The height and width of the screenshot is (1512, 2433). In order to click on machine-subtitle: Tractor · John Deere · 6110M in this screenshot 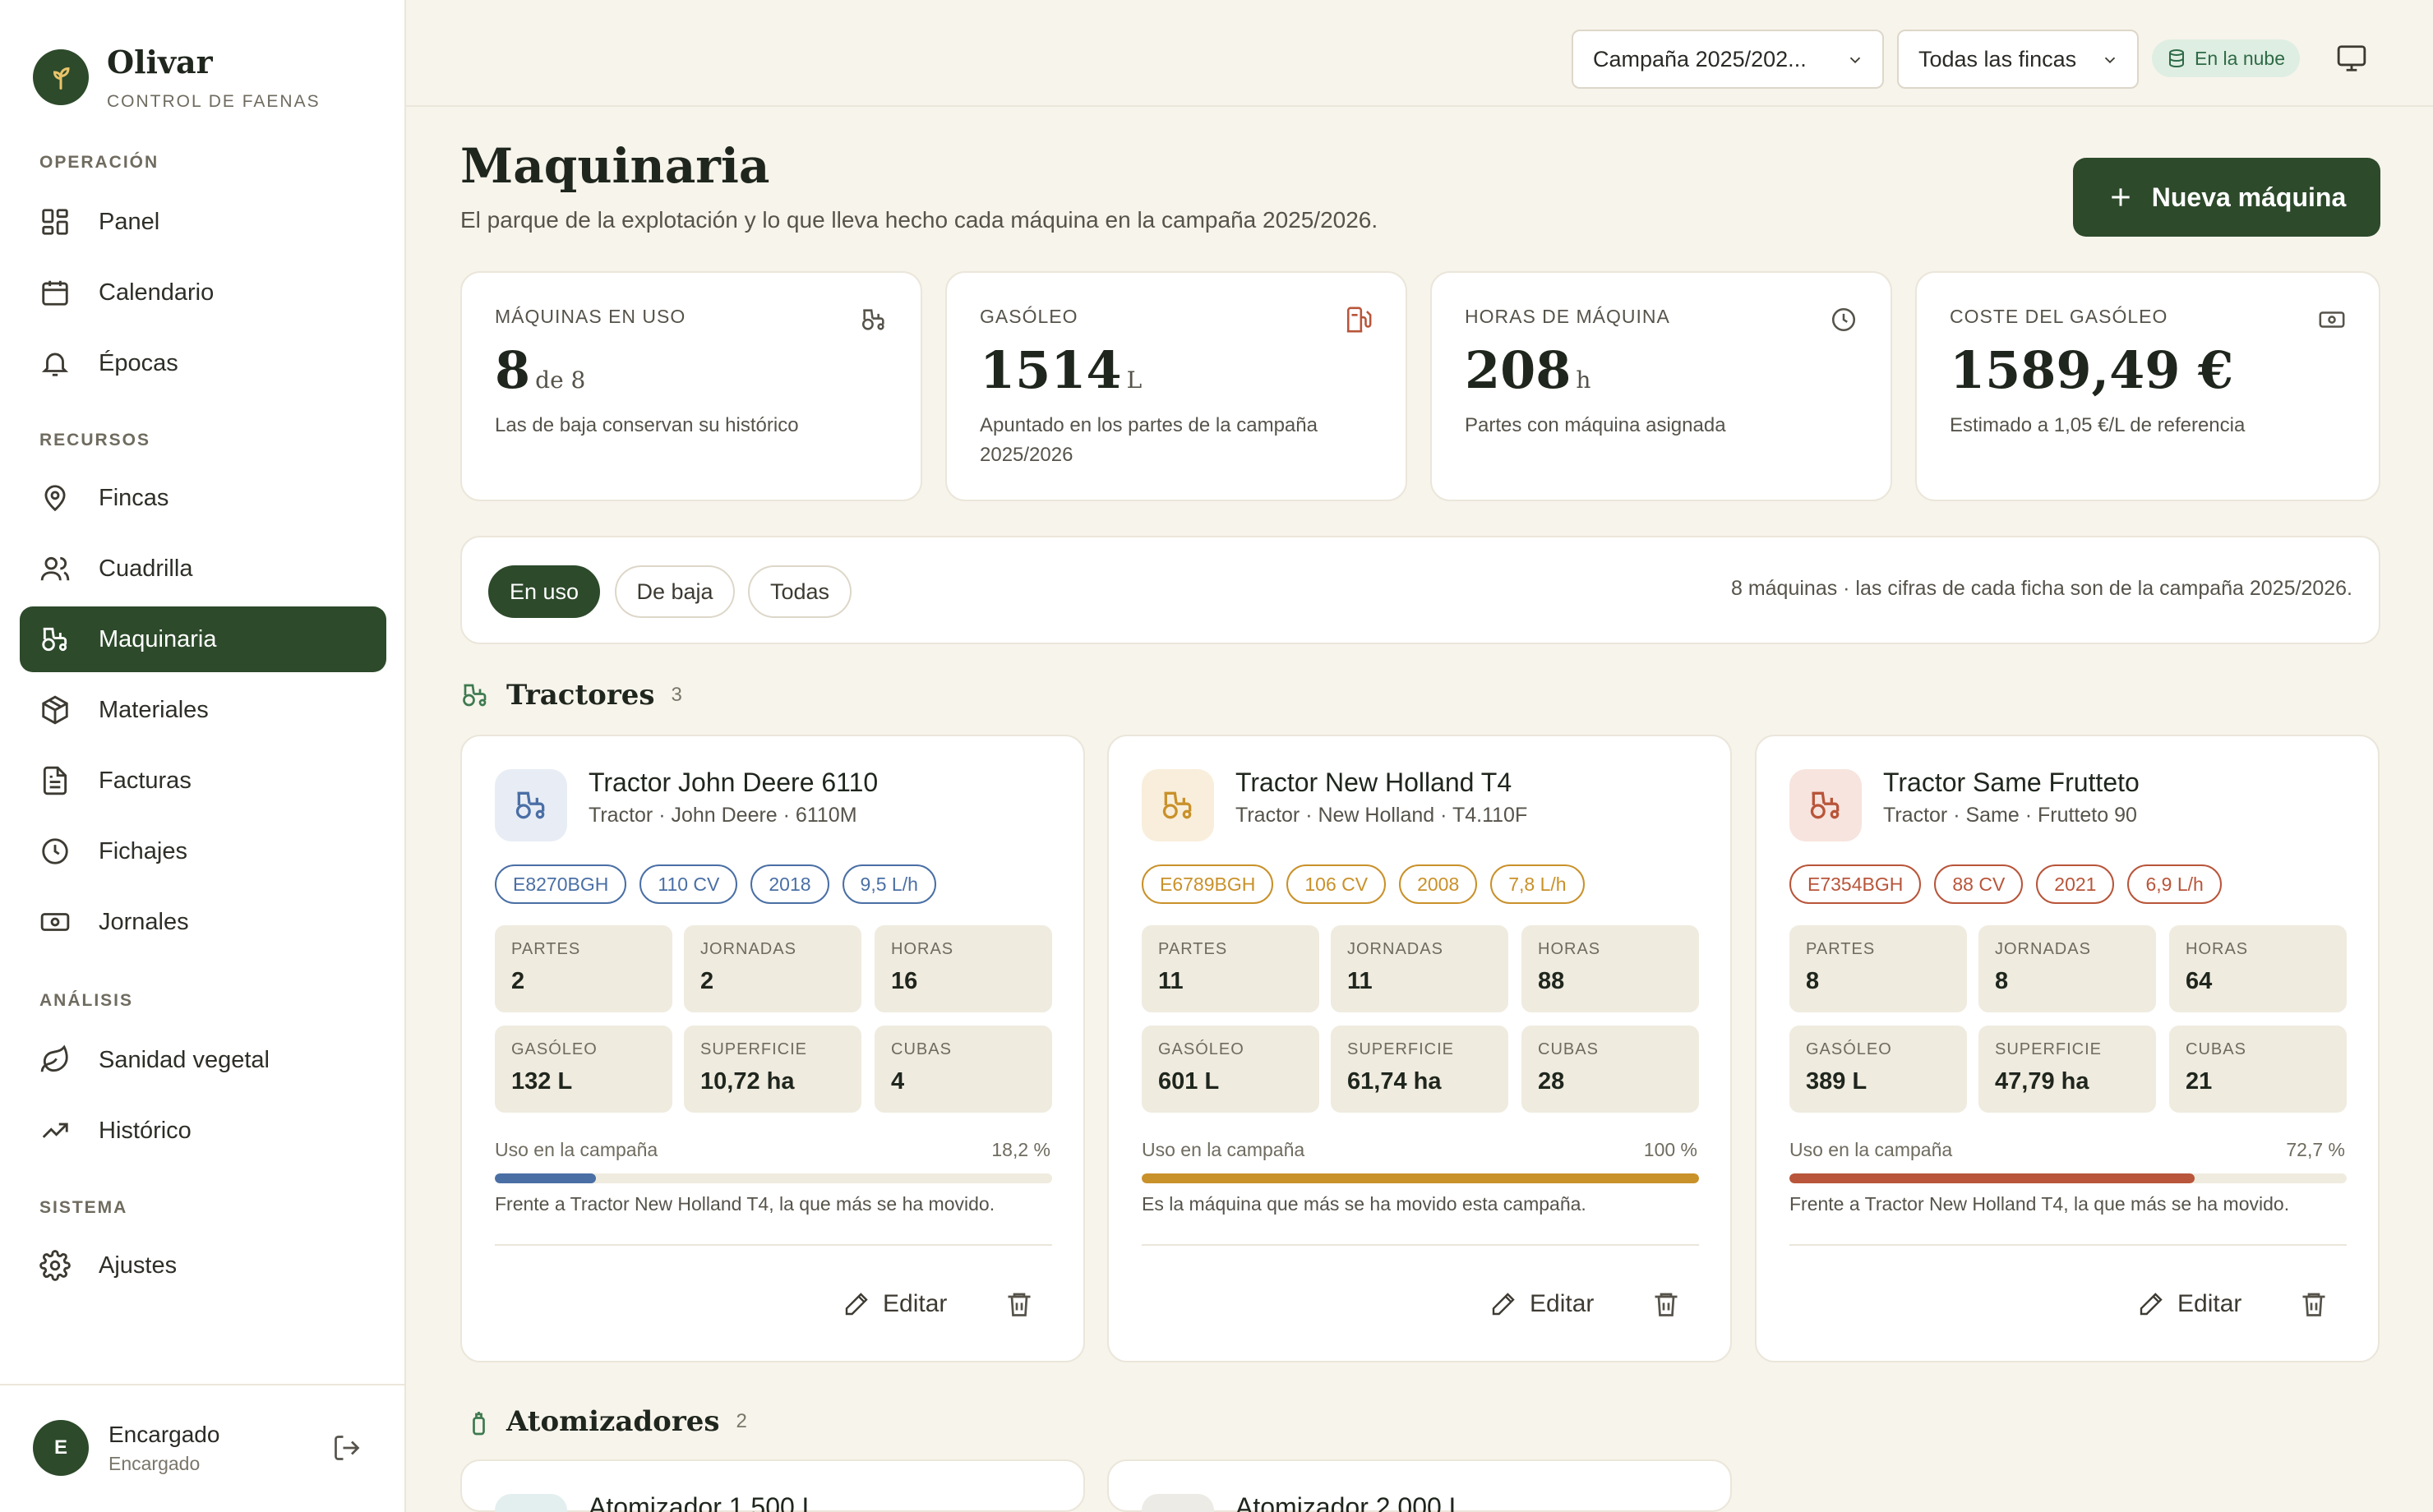, I will do `click(723, 815)`.